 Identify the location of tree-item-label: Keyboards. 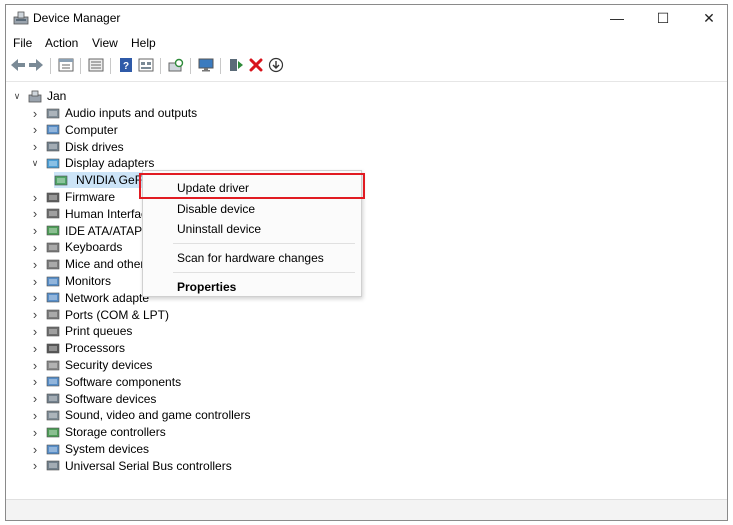
(94, 247).